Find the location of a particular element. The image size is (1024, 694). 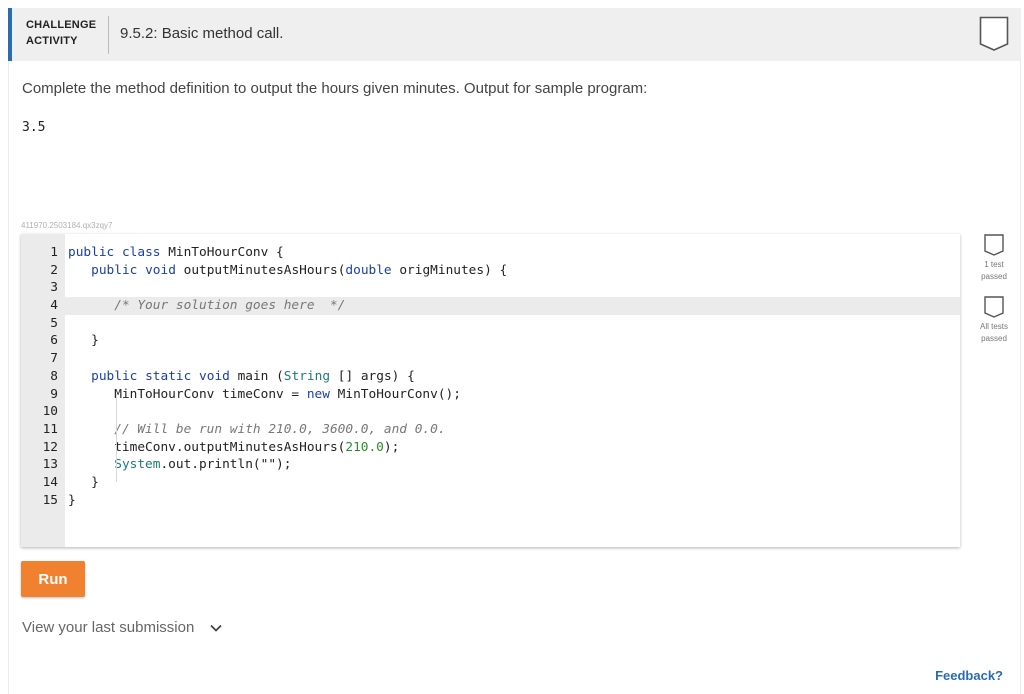

code-line: 7 is located at coordinates (490, 359).